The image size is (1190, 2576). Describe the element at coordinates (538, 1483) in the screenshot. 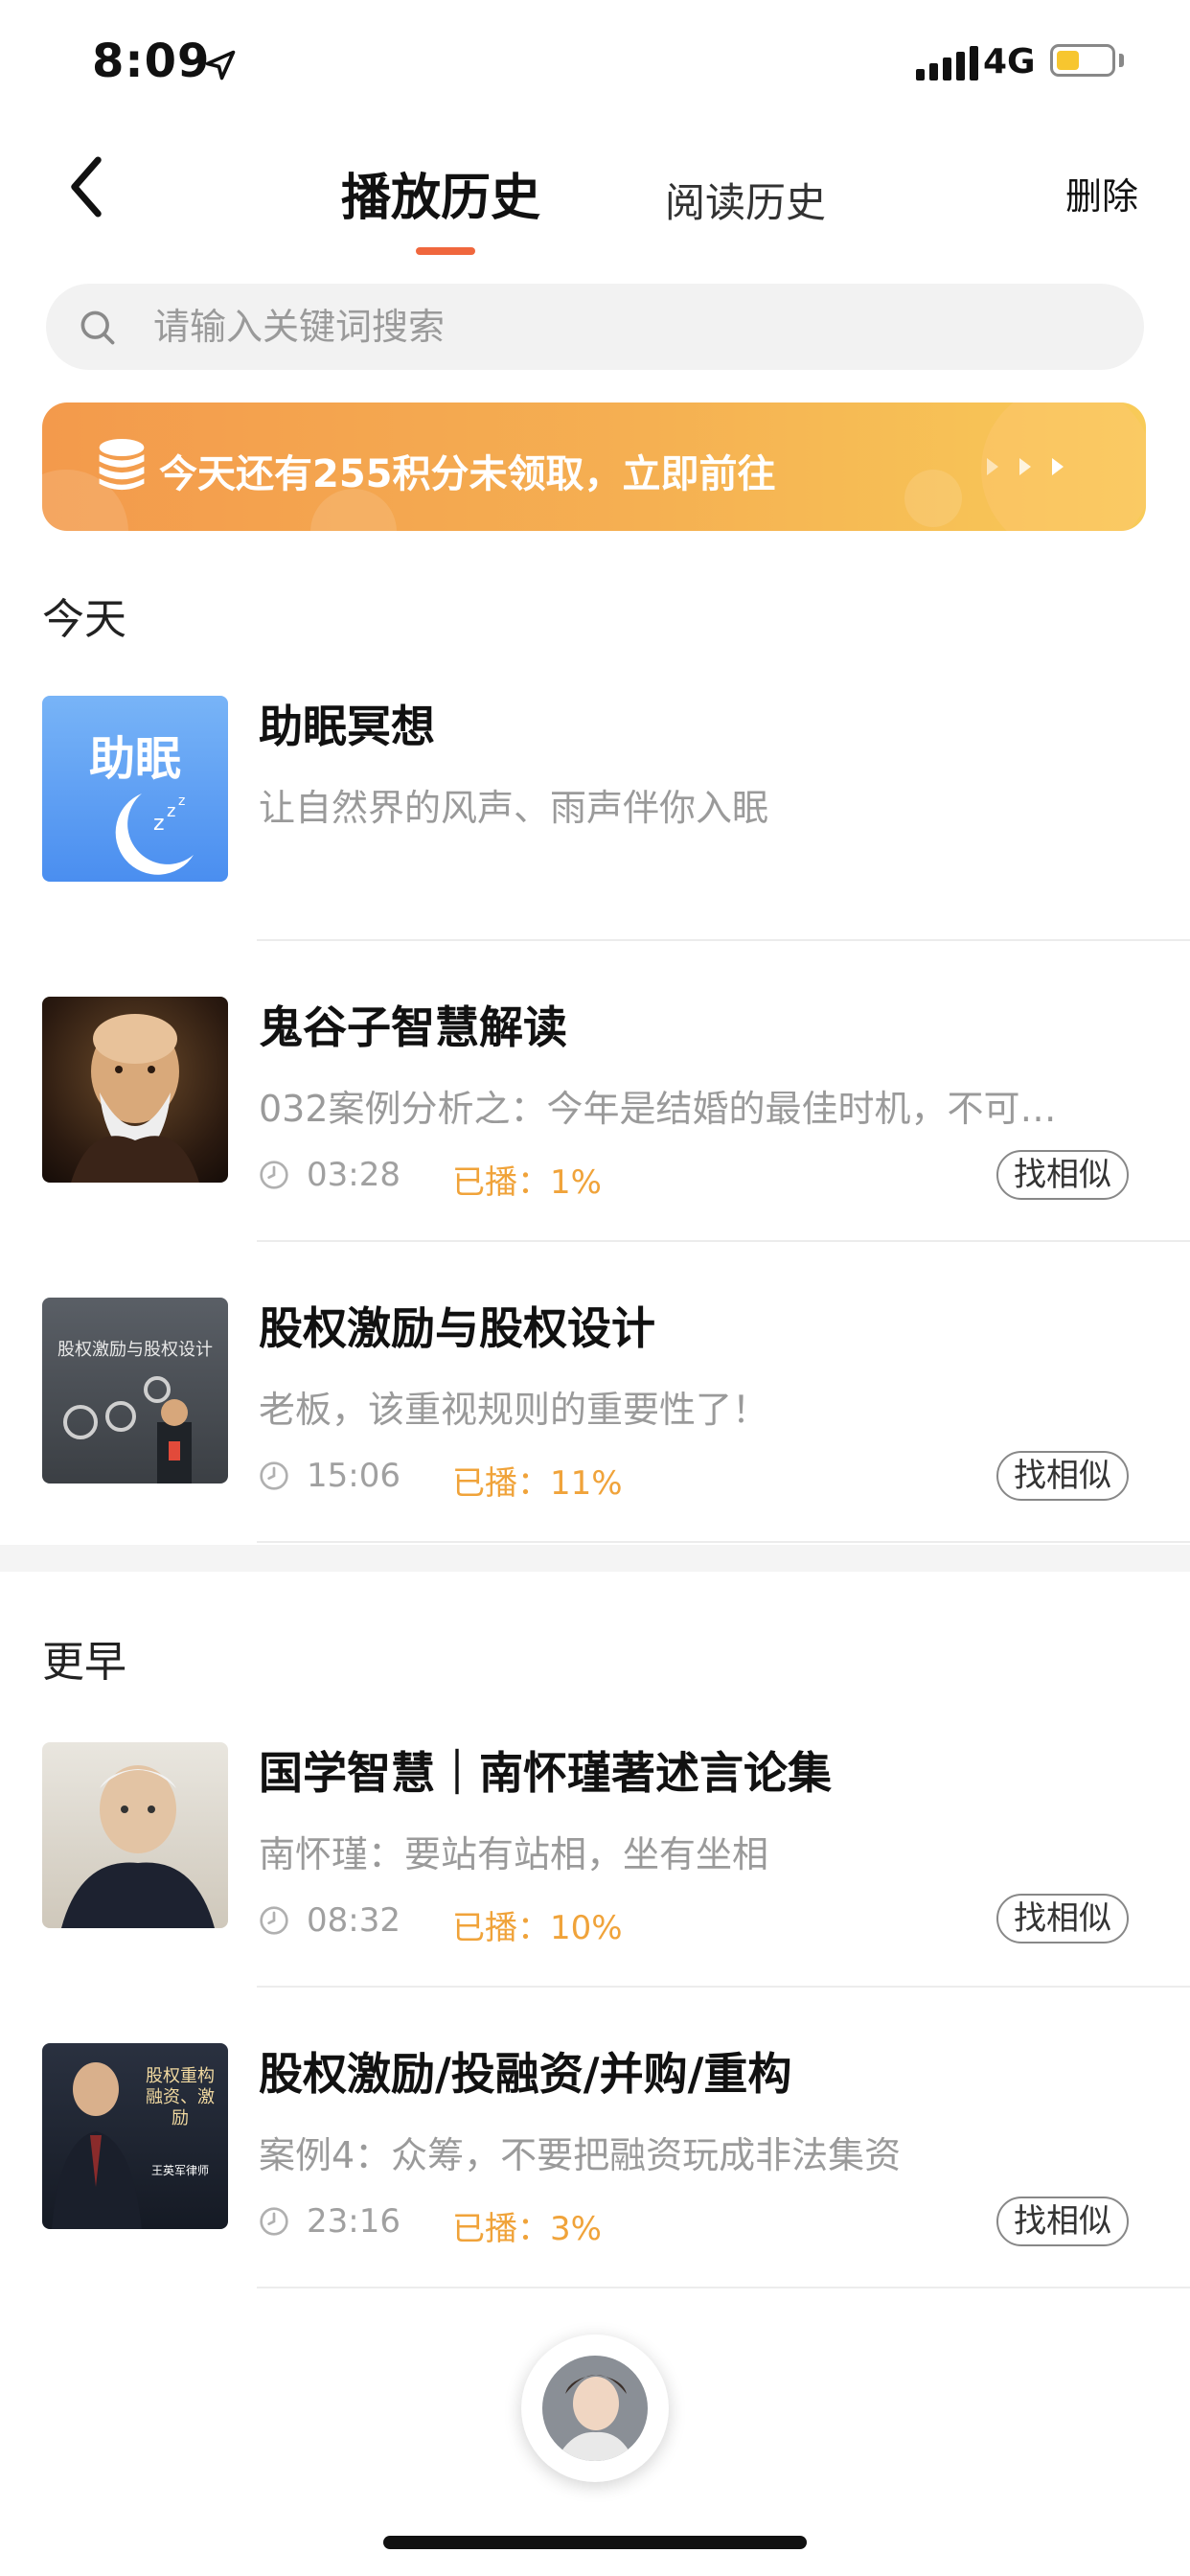

I see `item-progress: 已播：11%` at that location.